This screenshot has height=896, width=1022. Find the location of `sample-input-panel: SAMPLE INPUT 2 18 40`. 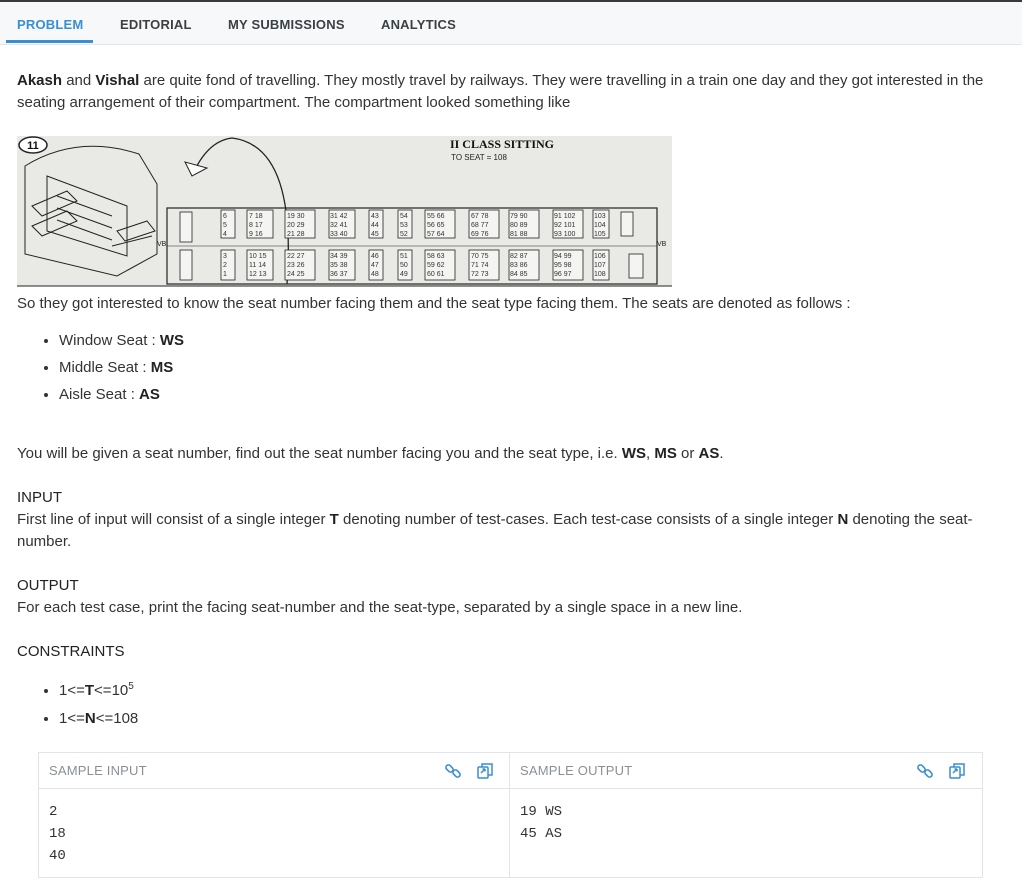

sample-input-panel: SAMPLE INPUT 2 18 40 is located at coordinates (274, 815).